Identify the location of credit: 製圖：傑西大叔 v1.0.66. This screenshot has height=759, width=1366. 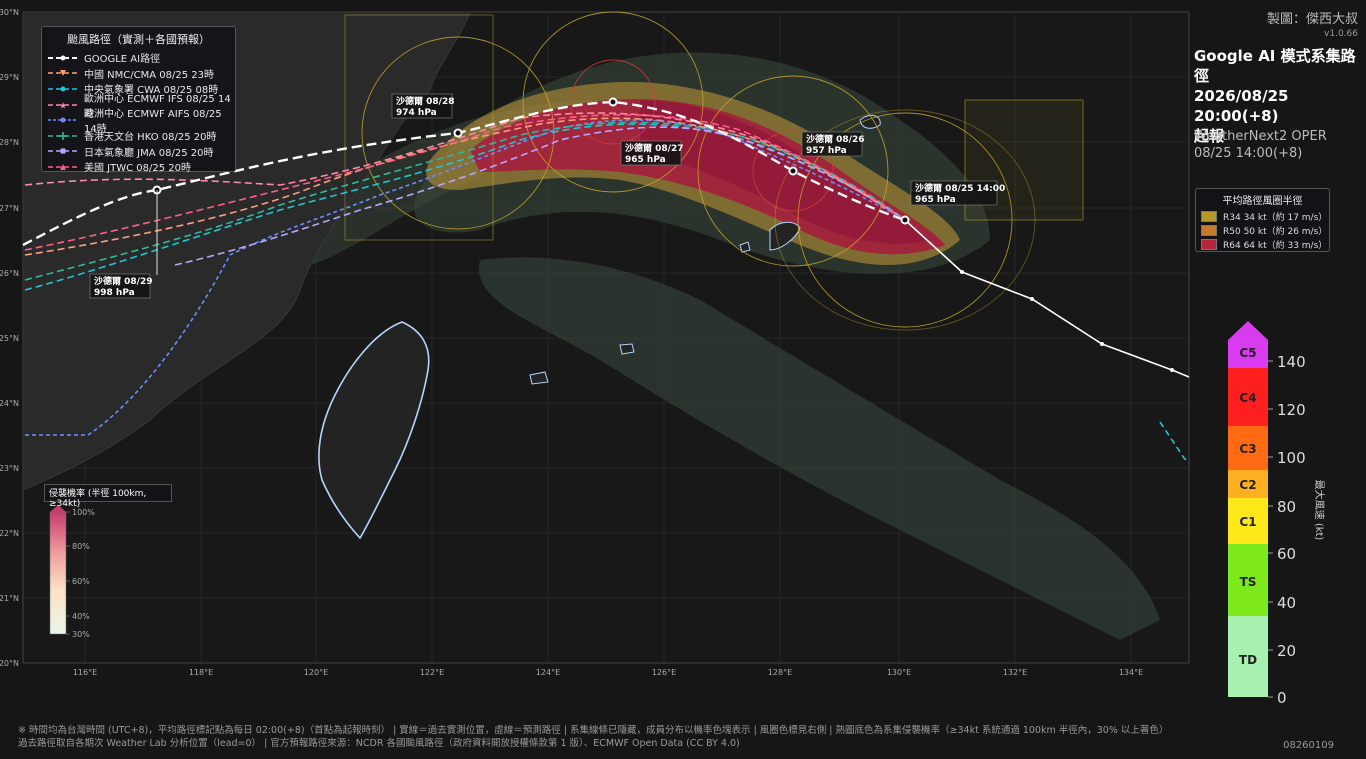
(1312, 23).